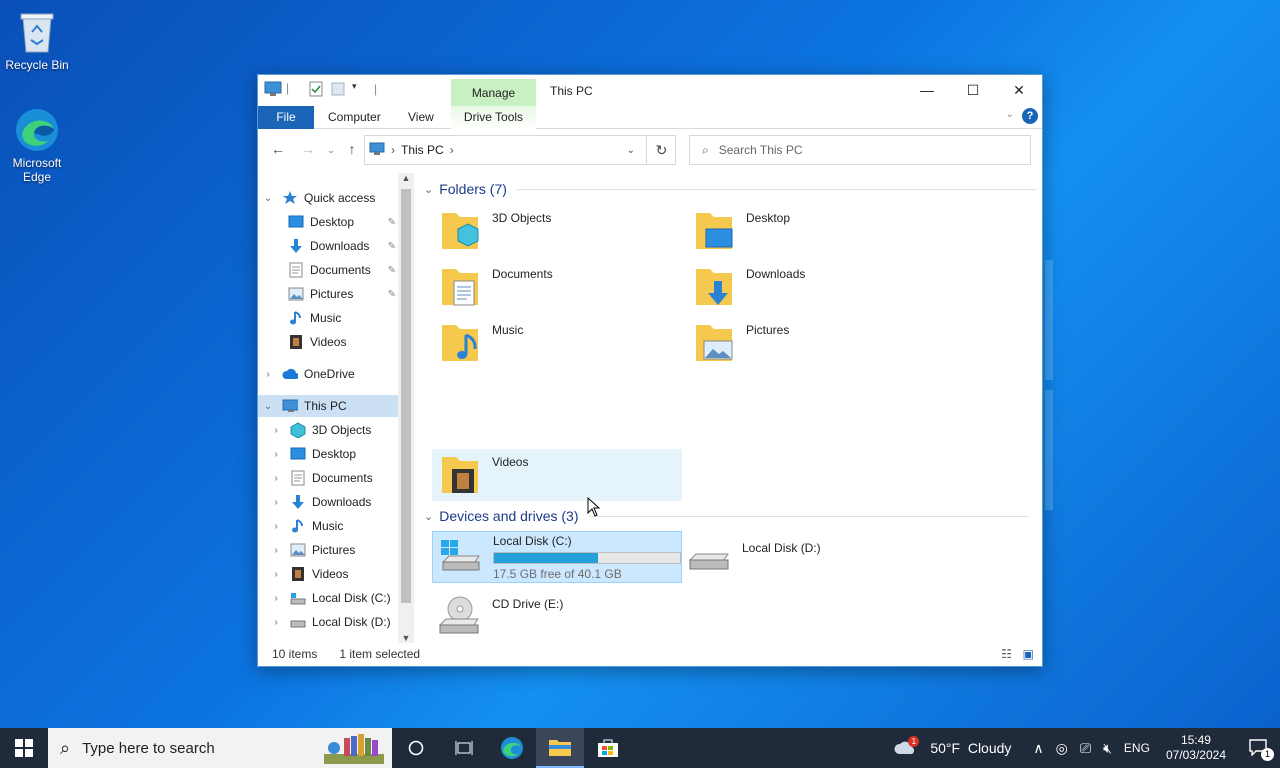 This screenshot has height=768, width=1280. Describe the element at coordinates (808, 516) in the screenshot. I see `divider` at that location.